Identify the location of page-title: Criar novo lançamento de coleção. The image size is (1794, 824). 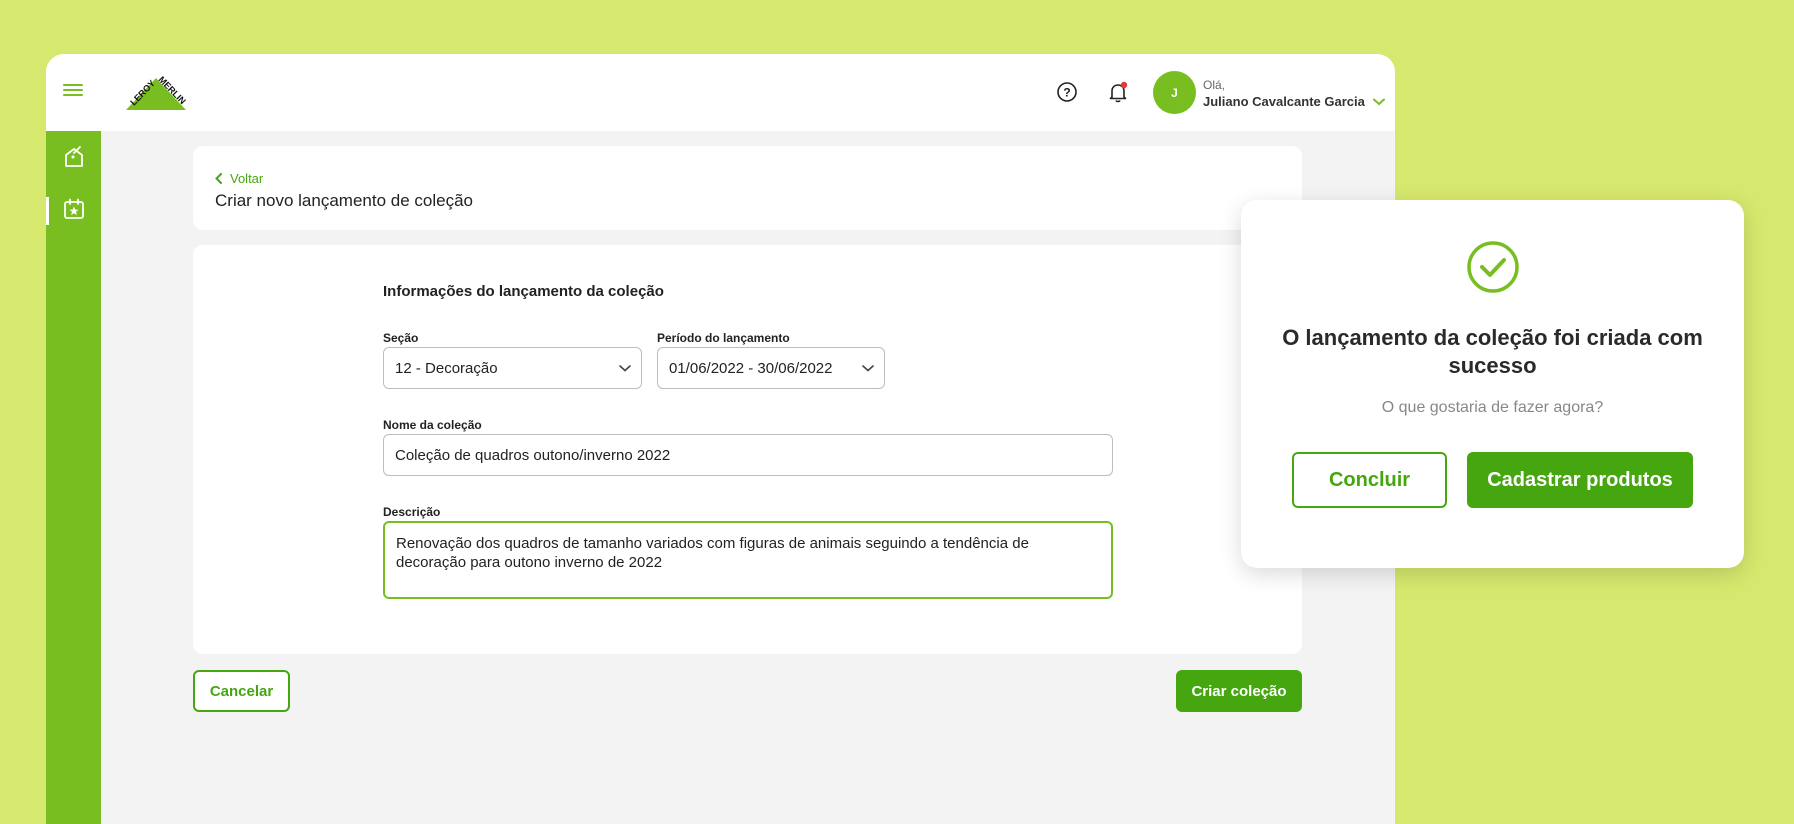
(344, 200).